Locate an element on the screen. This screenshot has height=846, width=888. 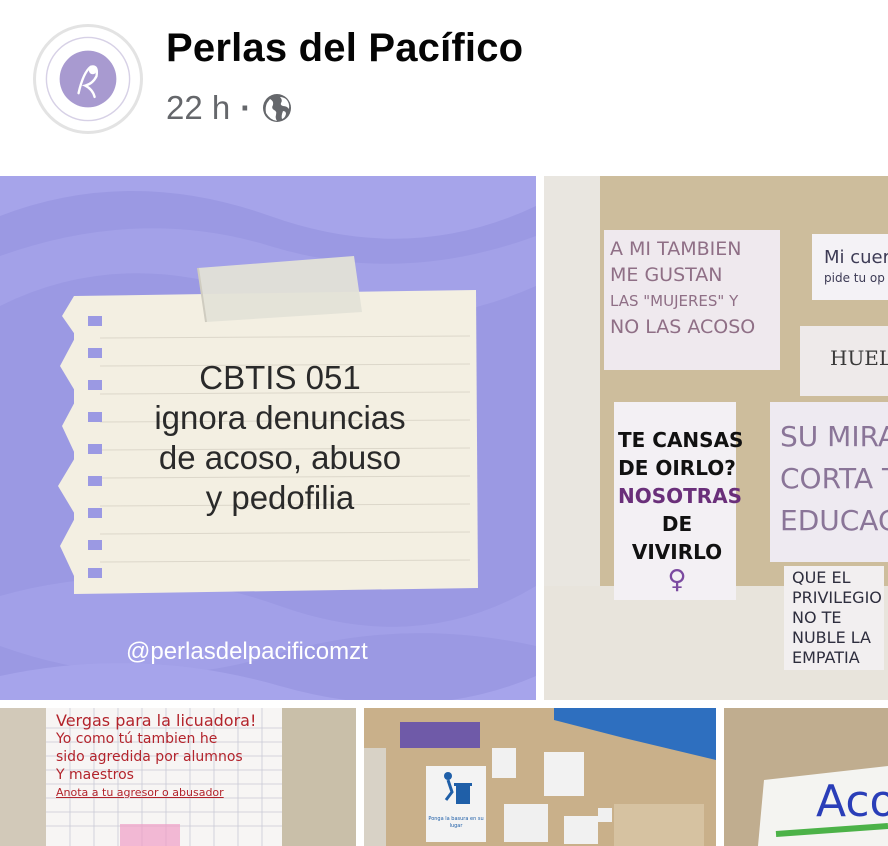
sign-1-line-1: A MI TAMBIEN is located at coordinates (676, 249).